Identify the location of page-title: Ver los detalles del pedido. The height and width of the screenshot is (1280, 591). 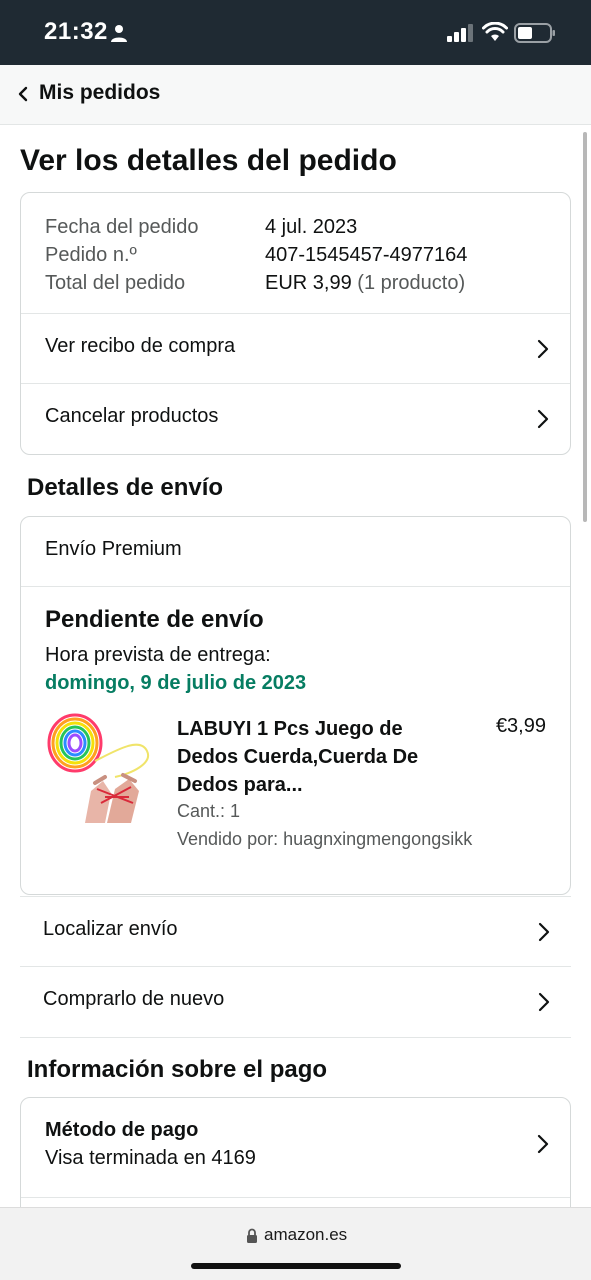
(208, 160).